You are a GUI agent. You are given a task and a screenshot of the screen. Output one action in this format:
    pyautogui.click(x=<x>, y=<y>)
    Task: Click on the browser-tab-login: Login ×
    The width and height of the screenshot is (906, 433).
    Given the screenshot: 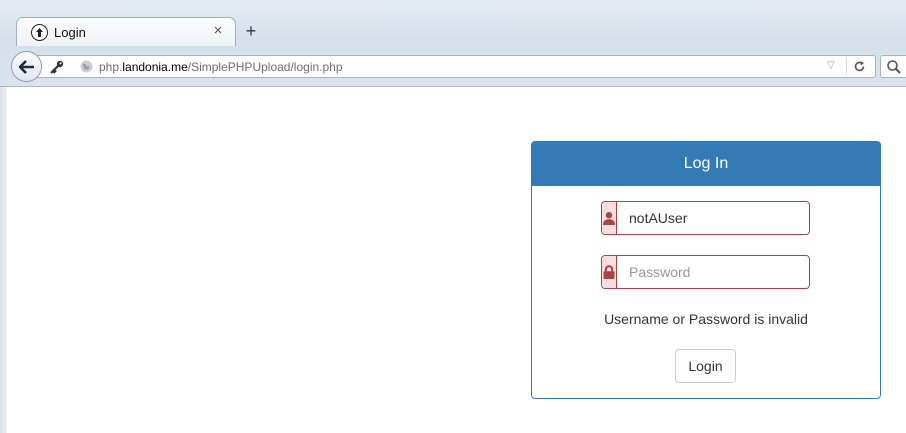 What is the action you would take?
    pyautogui.click(x=126, y=31)
    